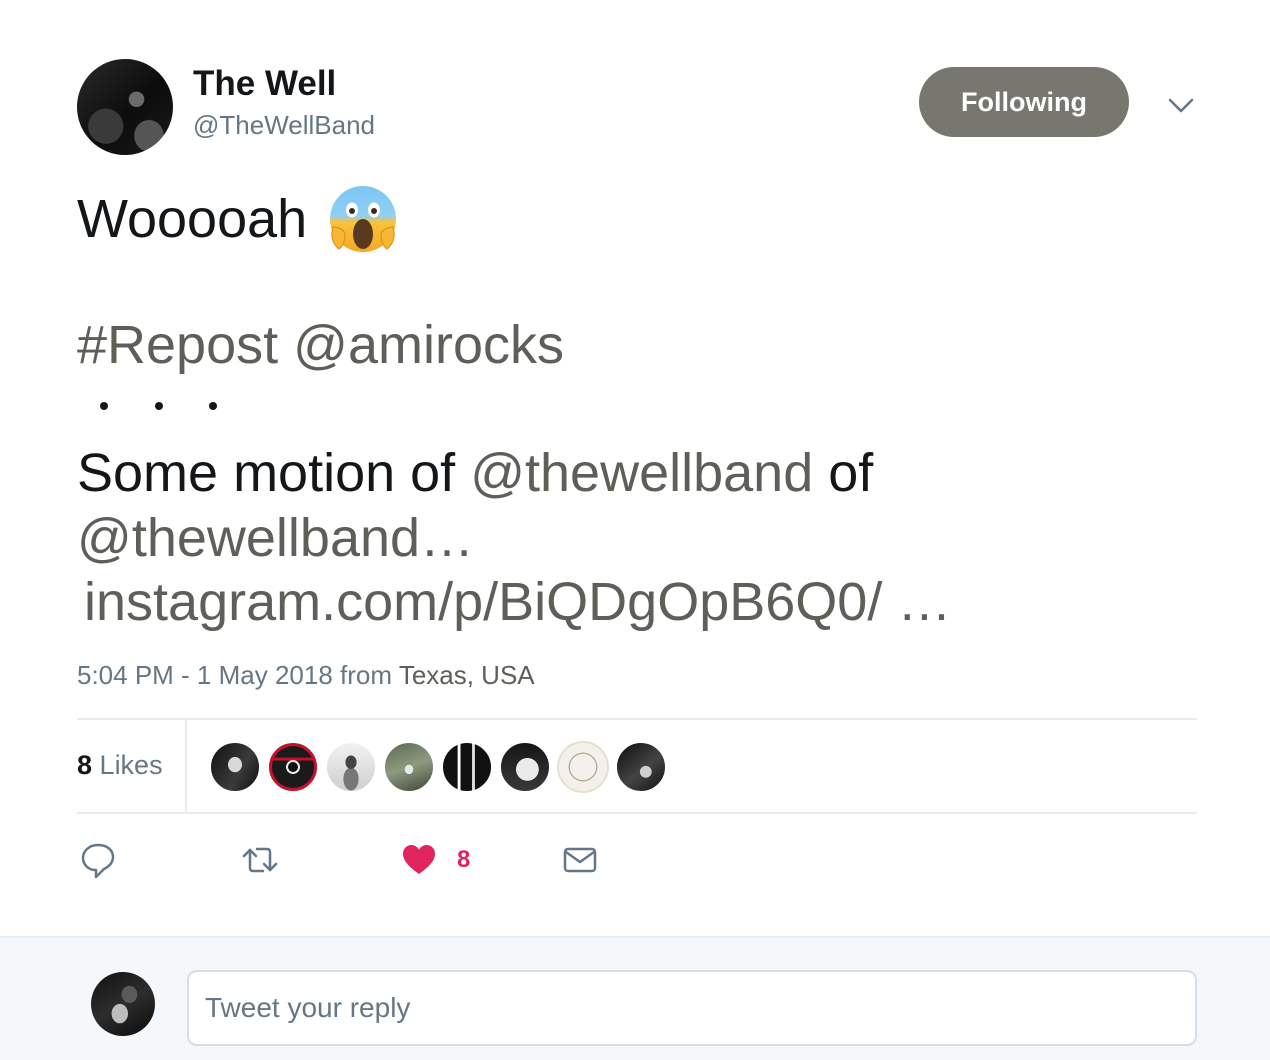  I want to click on author-avatar, so click(125, 107).